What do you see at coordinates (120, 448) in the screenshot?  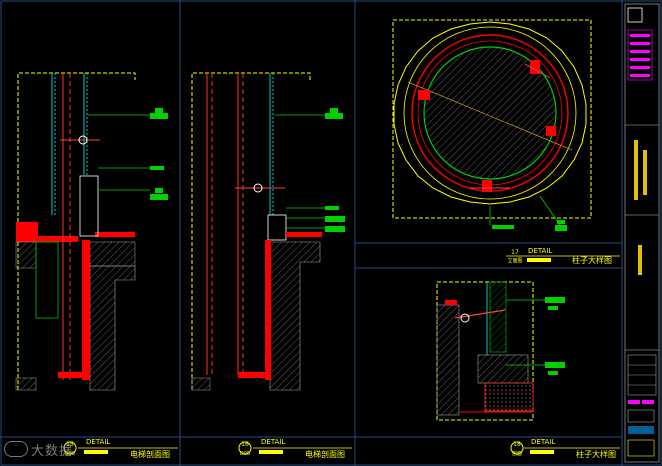 I see `title-block-15: 15 D08 DETAIL 电梯剖面图` at bounding box center [120, 448].